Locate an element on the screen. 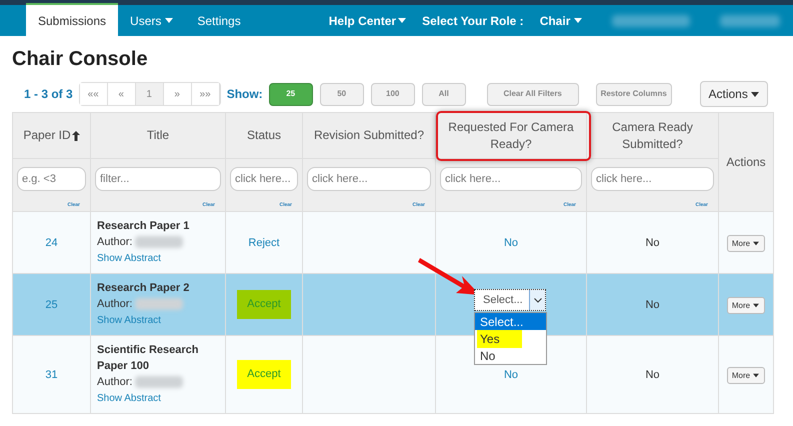 This screenshot has width=793, height=426. paper-id: 24 is located at coordinates (51, 243).